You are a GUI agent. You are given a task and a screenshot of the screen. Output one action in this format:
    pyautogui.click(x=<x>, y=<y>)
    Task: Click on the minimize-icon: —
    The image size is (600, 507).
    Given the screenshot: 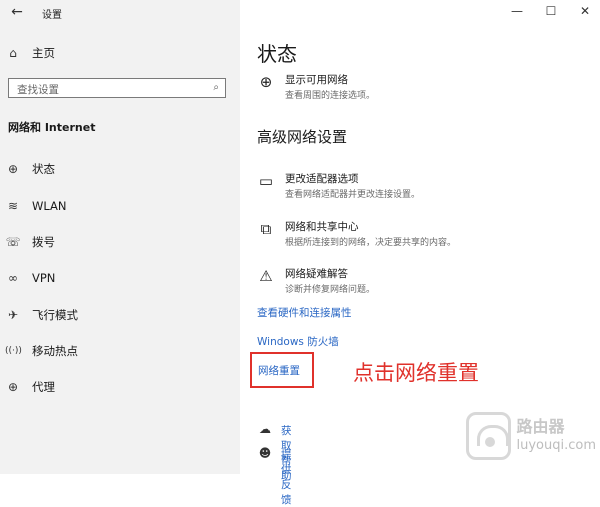 What is the action you would take?
    pyautogui.click(x=517, y=11)
    